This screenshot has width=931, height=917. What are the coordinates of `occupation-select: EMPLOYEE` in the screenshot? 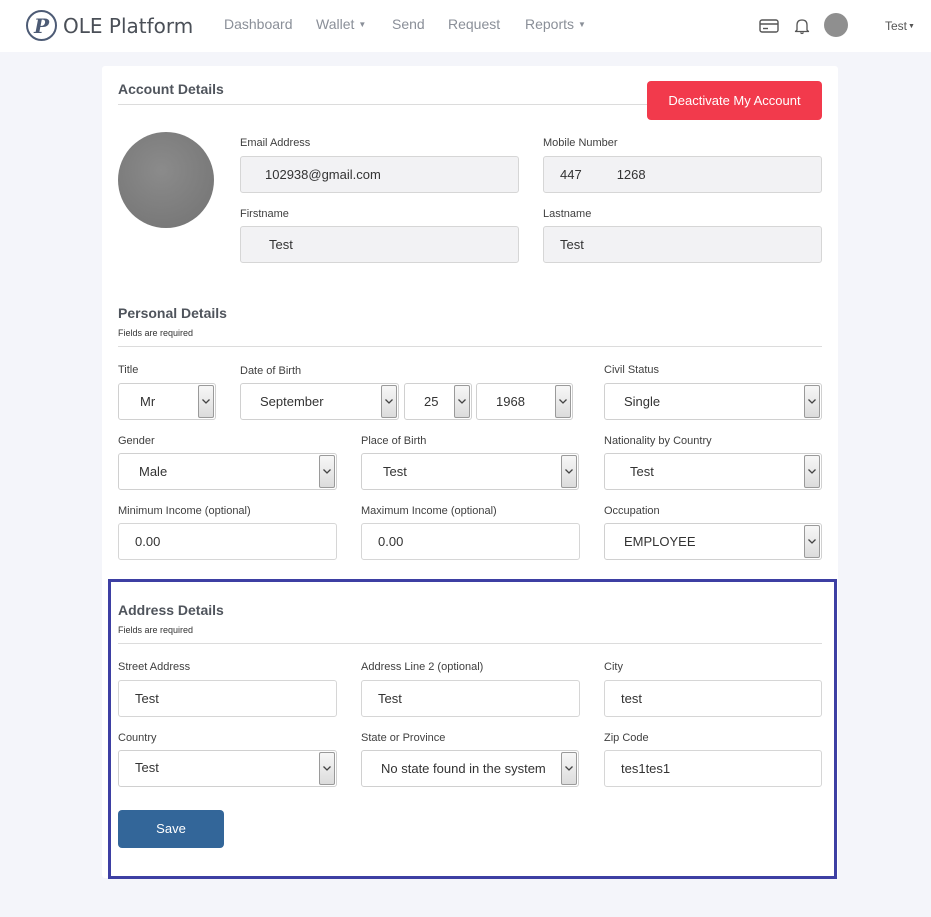 It's located at (713, 541).